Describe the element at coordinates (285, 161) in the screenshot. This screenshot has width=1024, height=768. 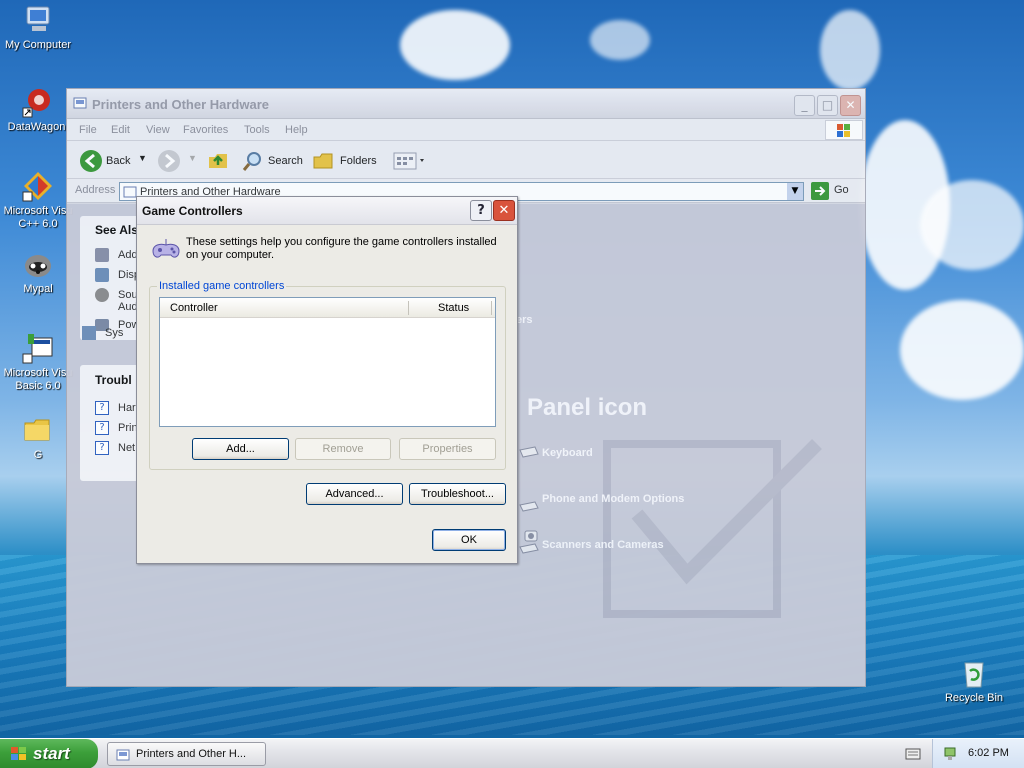
I see `search-button: Search` at that location.